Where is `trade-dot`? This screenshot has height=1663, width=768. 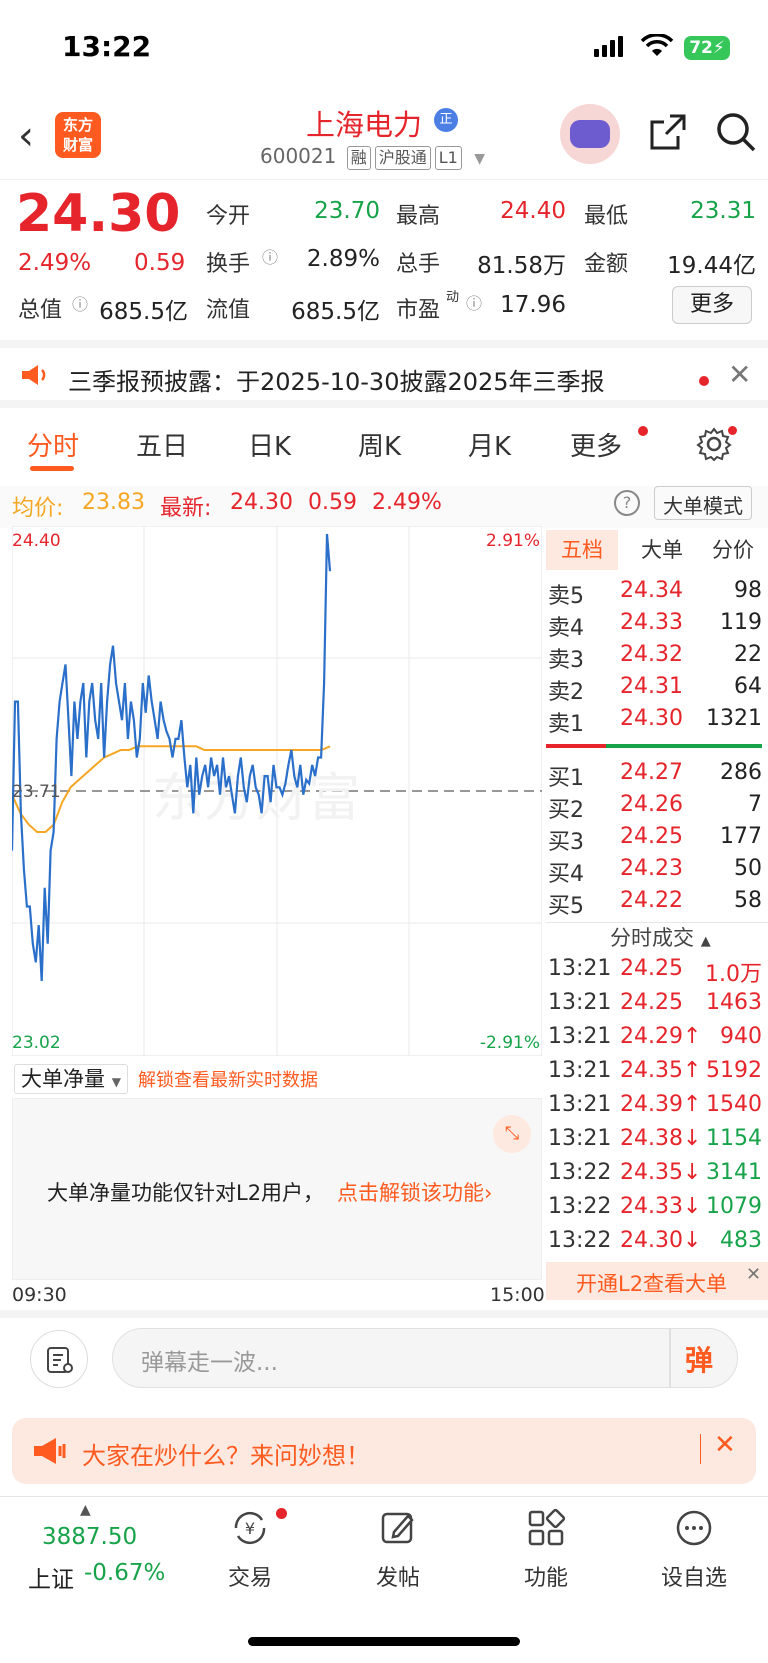 trade-dot is located at coordinates (281, 1513).